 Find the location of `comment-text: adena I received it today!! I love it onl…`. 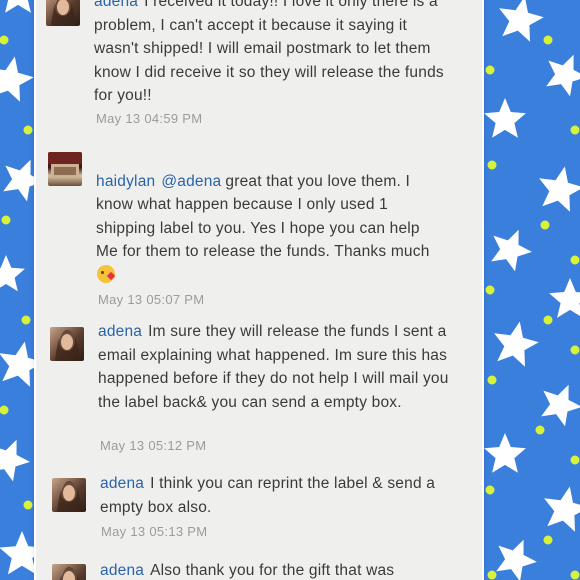

comment-text: adena I received it today!! I love it onl… is located at coordinates (270, 54).